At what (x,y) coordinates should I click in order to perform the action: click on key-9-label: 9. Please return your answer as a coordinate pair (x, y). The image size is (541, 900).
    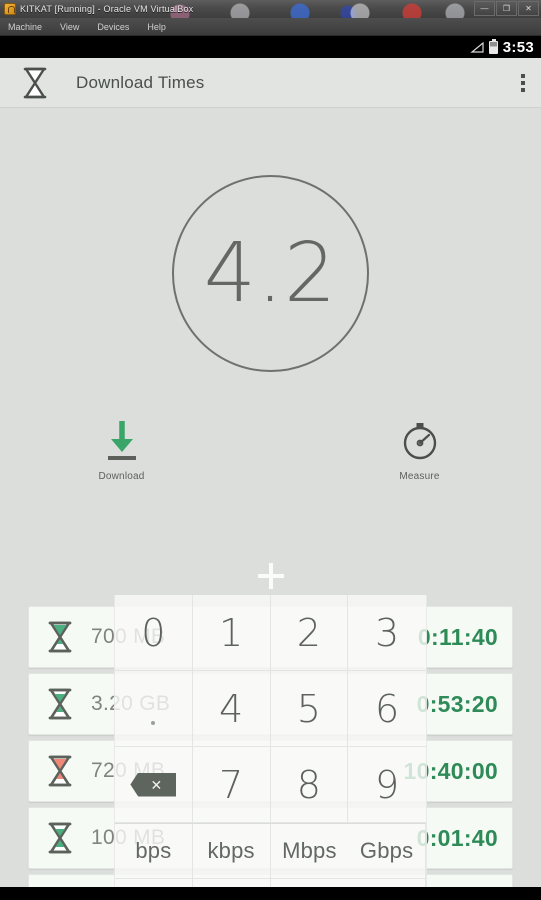
    Looking at the image, I should click on (387, 784).